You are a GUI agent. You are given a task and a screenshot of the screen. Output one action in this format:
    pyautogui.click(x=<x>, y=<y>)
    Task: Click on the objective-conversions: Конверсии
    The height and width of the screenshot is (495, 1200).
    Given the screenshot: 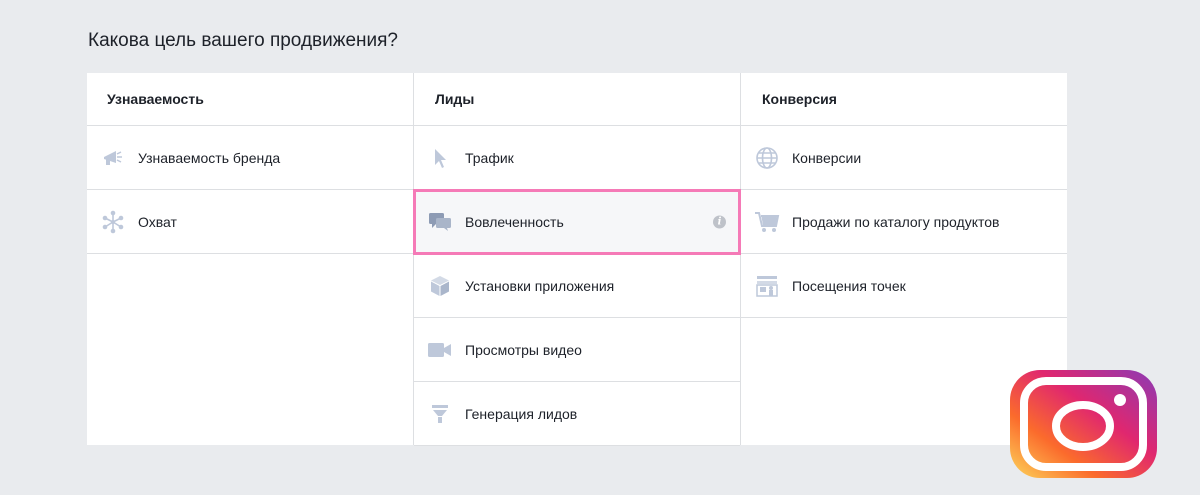 What is the action you would take?
    pyautogui.click(x=904, y=158)
    